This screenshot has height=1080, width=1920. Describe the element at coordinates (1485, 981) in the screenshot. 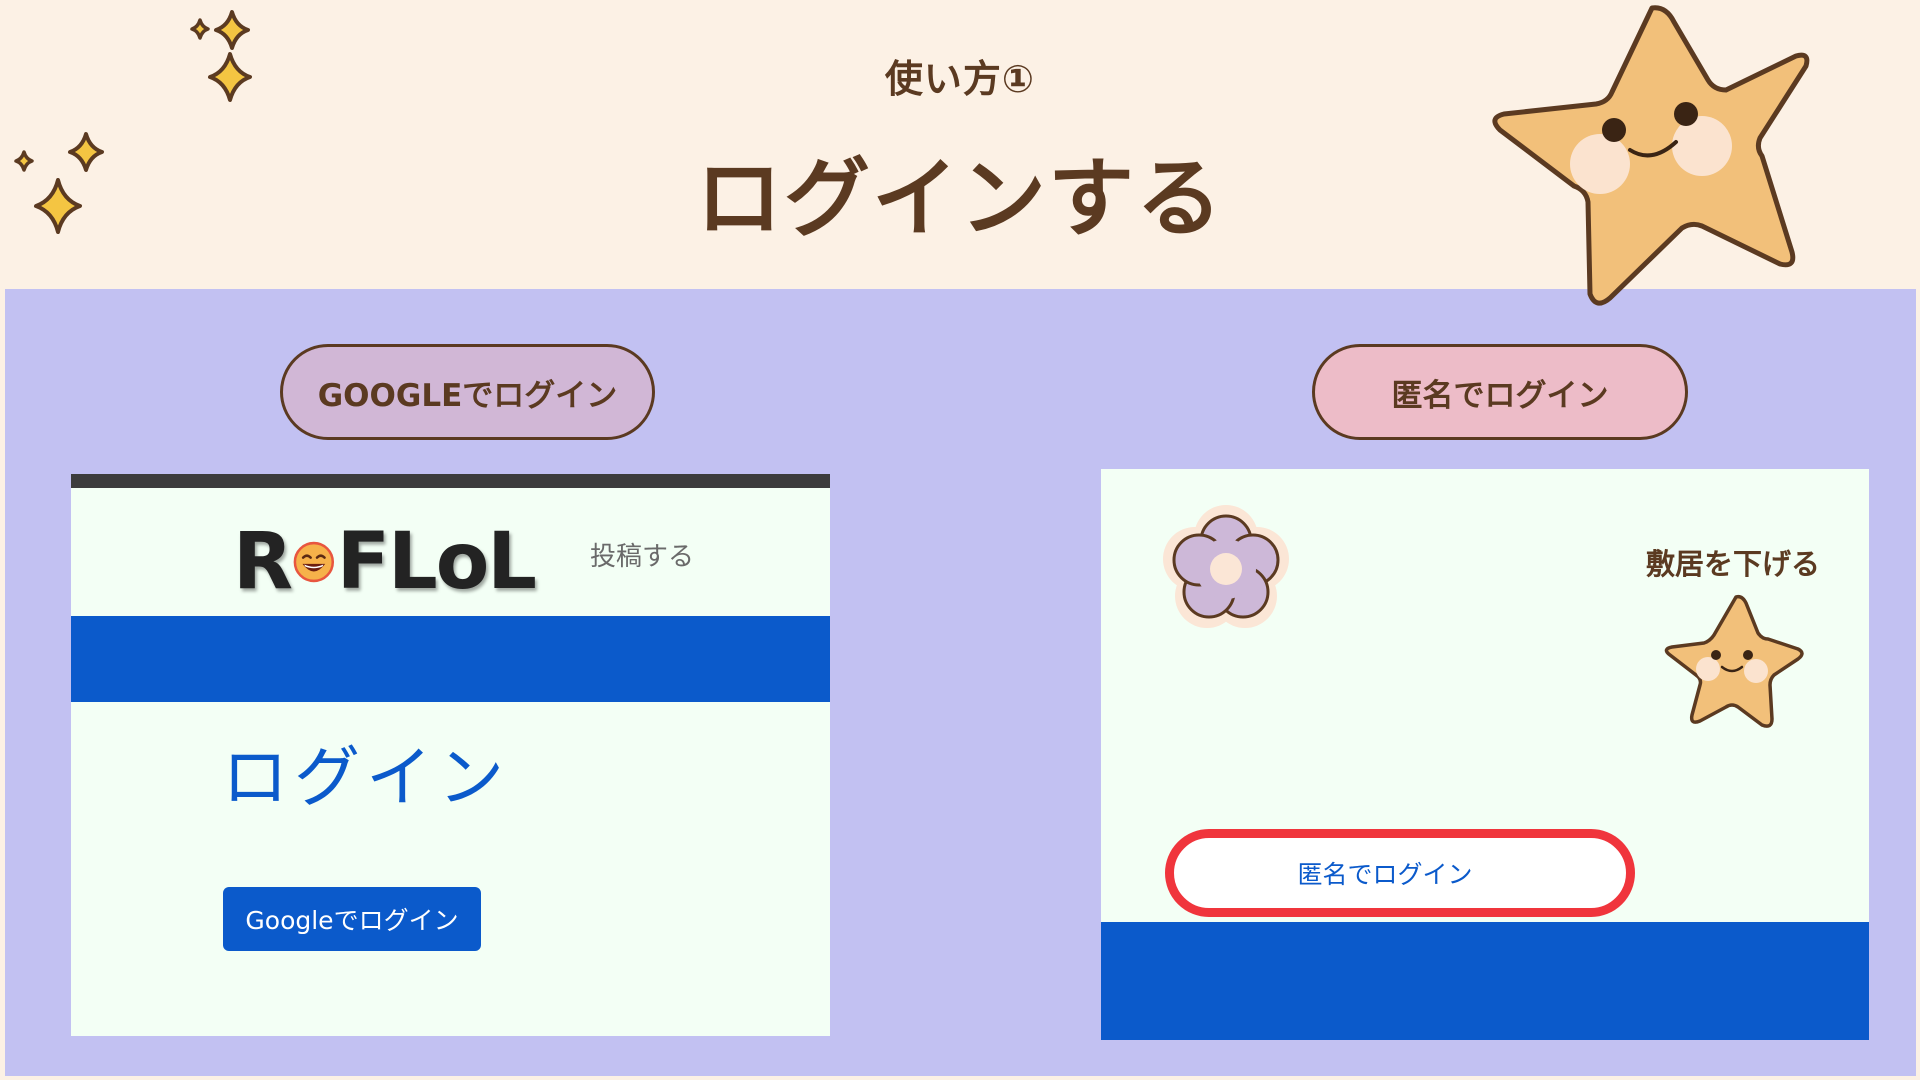

I see `footer-band` at that location.